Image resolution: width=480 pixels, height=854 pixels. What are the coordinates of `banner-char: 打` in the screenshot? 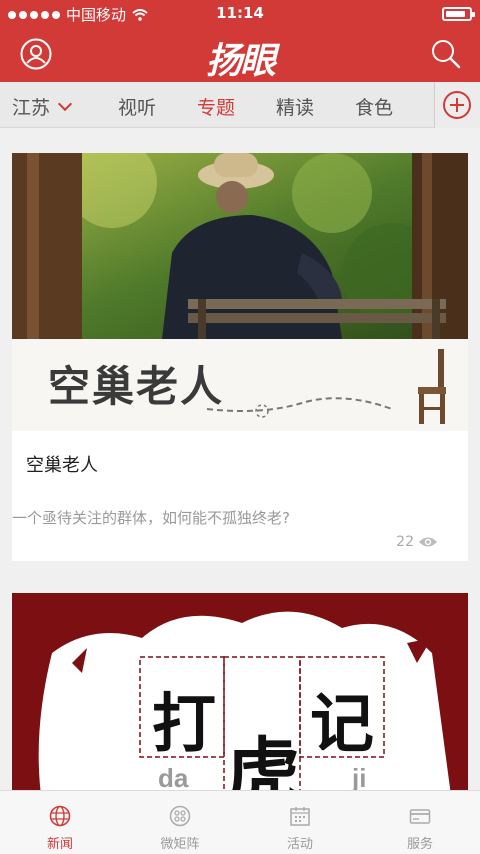 It's located at (184, 724).